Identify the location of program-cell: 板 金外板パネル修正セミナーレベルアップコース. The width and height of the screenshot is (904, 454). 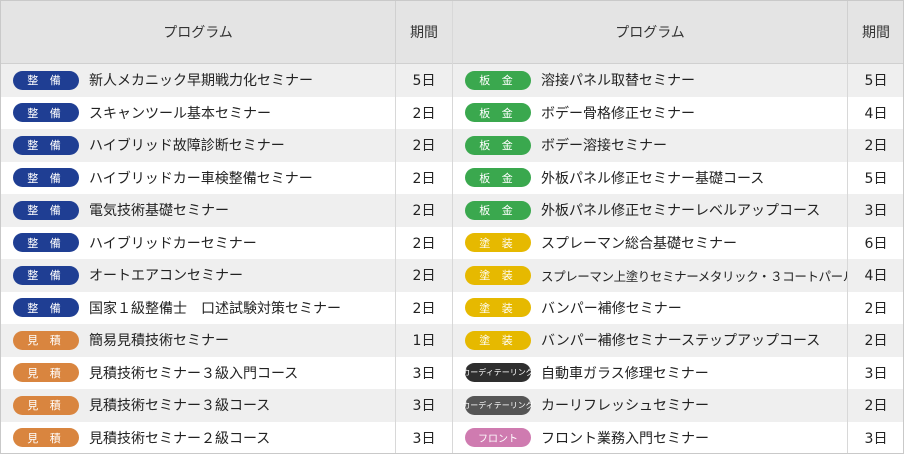
(650, 210).